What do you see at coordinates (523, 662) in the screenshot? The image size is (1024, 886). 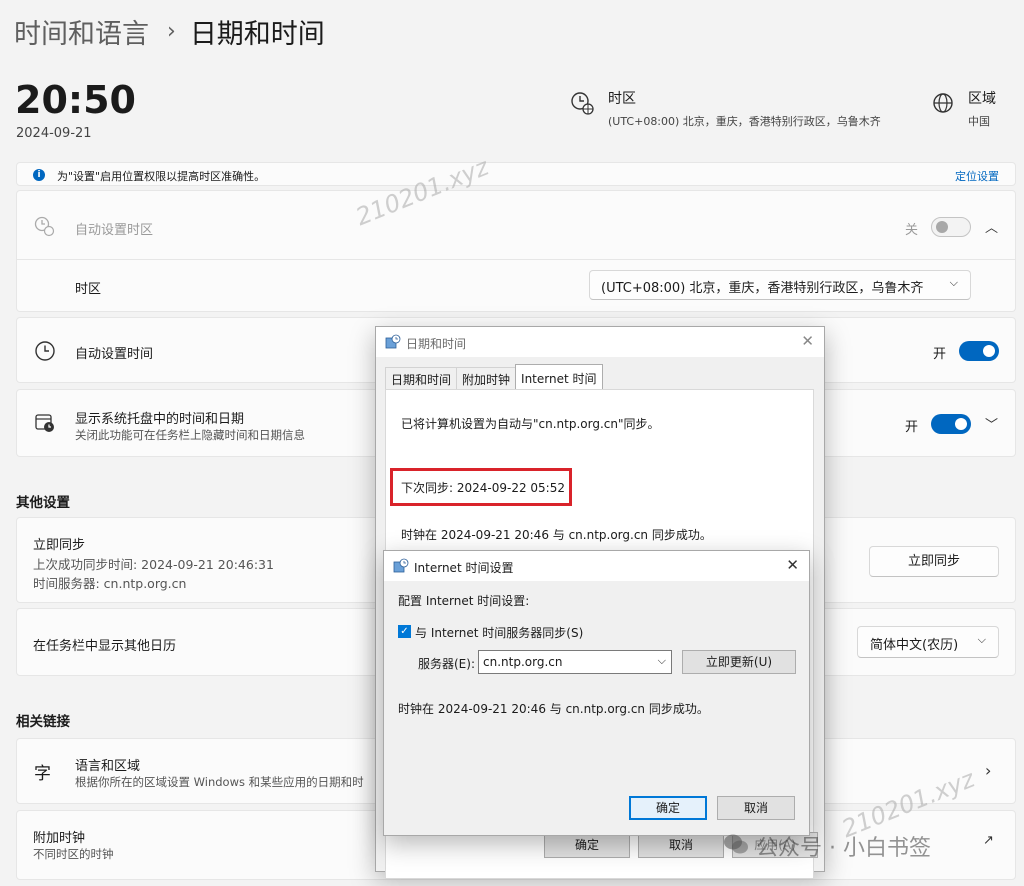 I see `server-value: cn.ntp.org.cn` at bounding box center [523, 662].